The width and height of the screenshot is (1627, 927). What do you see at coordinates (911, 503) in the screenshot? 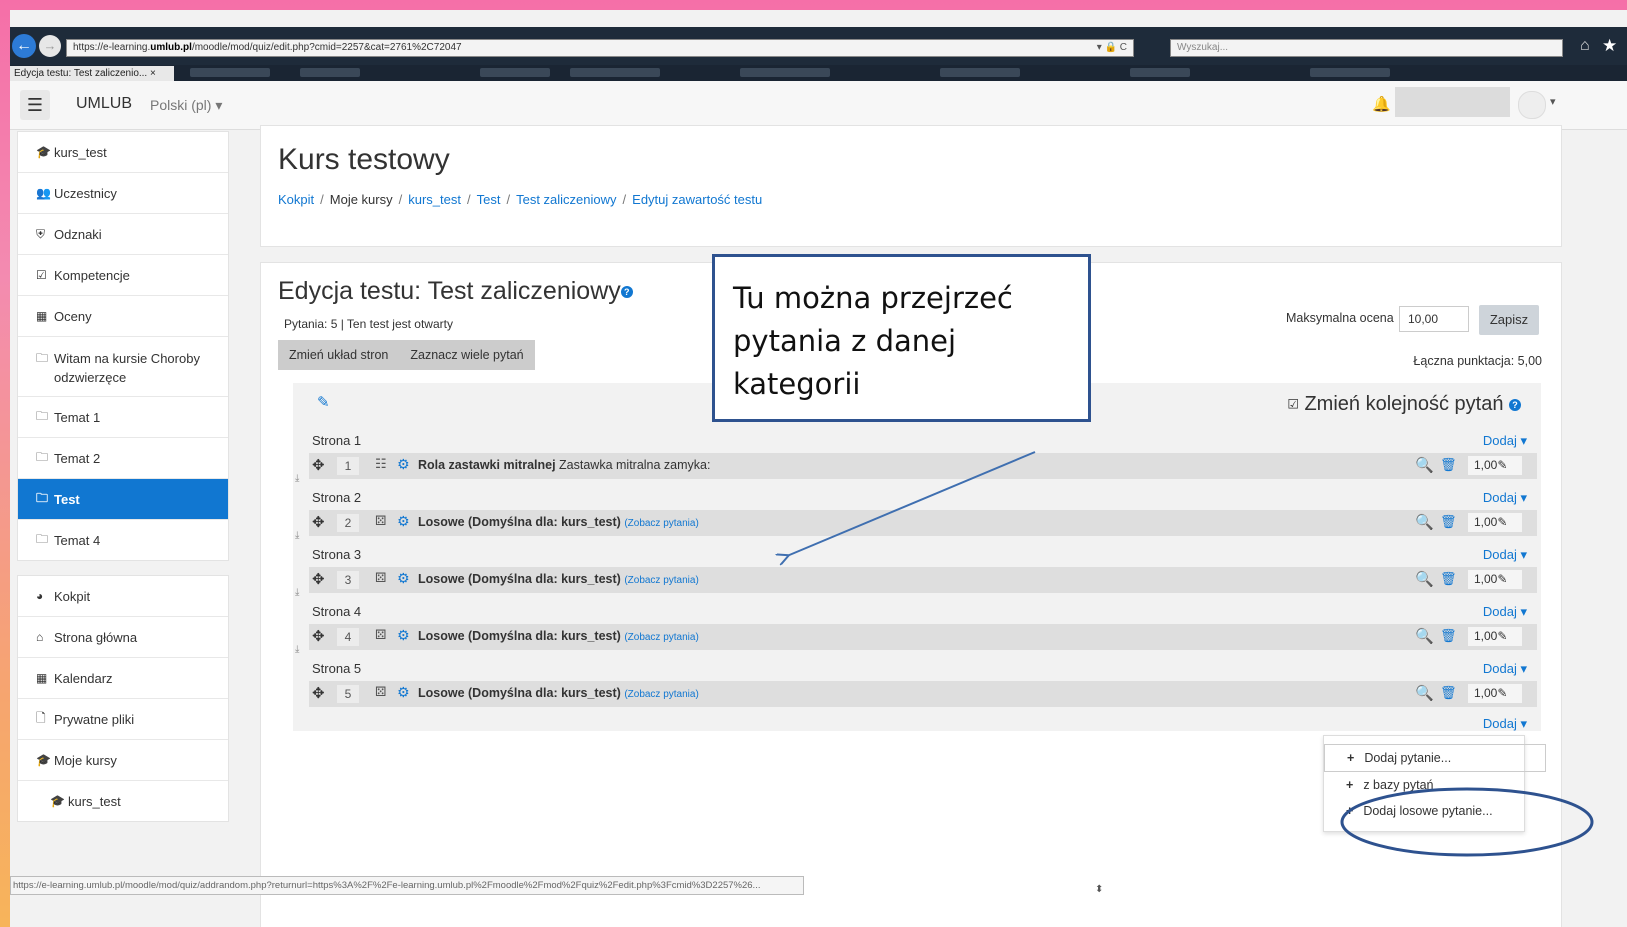
I see `annotation-arrow` at bounding box center [911, 503].